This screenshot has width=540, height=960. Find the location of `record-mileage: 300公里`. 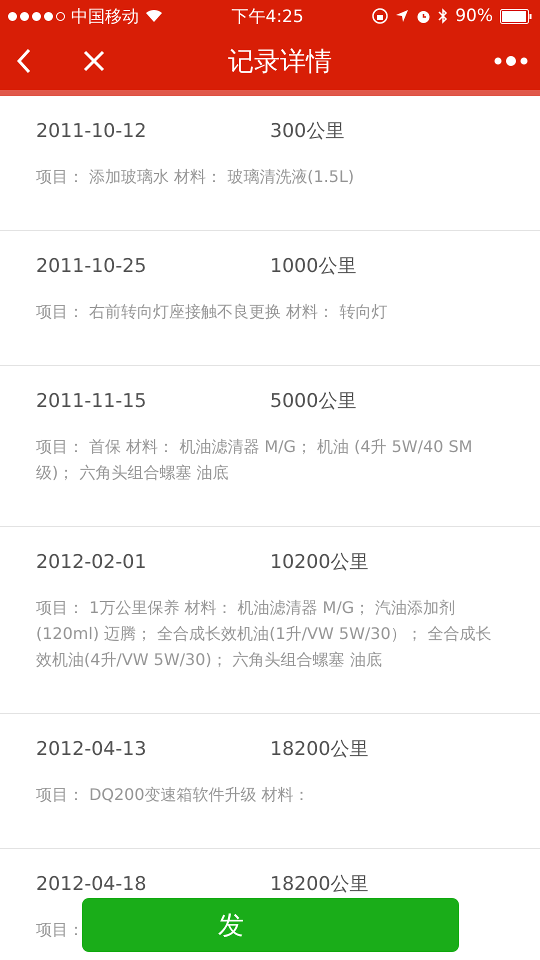

record-mileage: 300公里 is located at coordinates (307, 131).